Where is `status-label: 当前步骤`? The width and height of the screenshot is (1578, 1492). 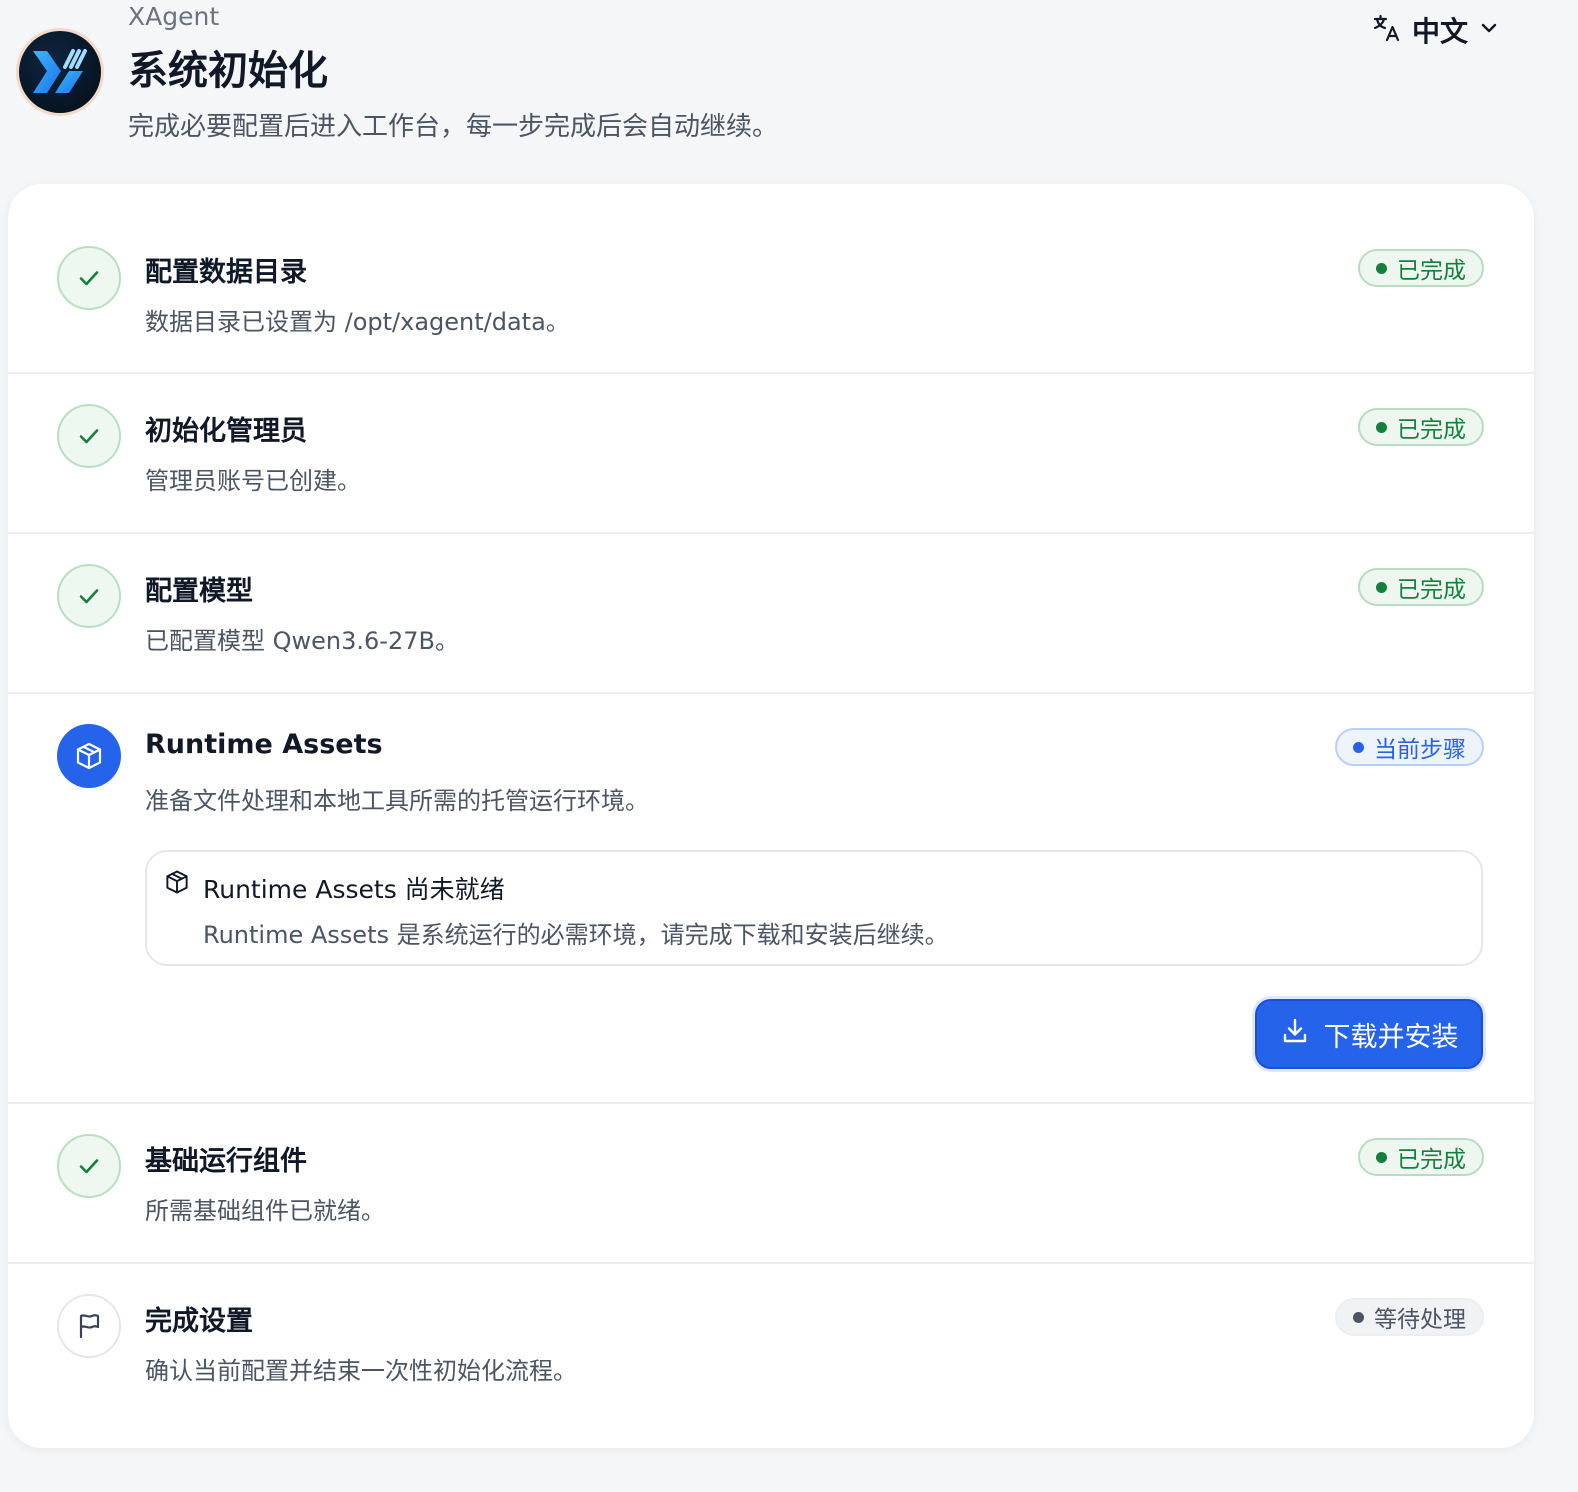
status-label: 当前步骤 is located at coordinates (1420, 750).